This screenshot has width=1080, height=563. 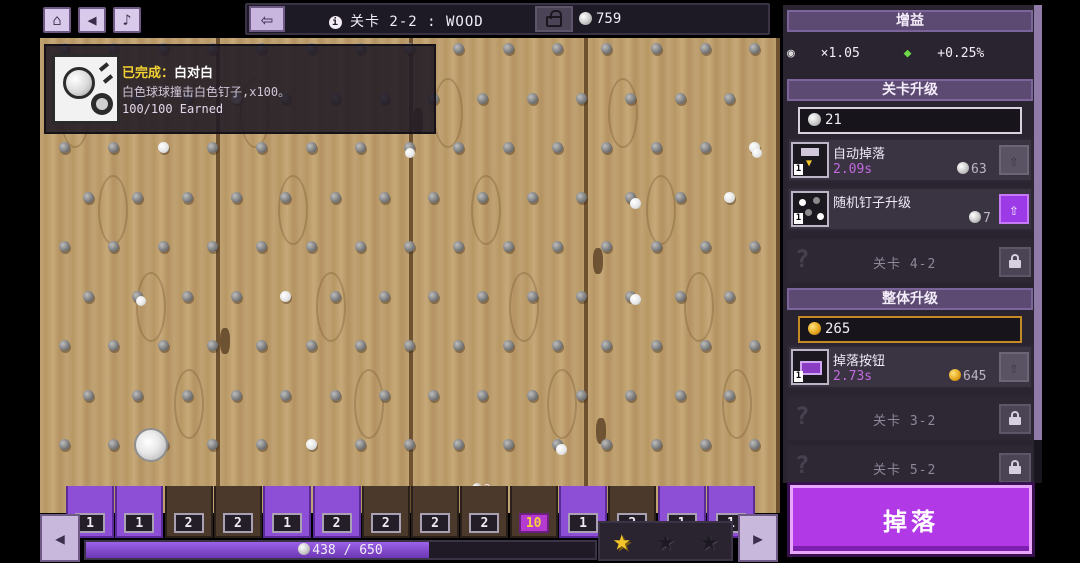 I want to click on arrow-up-icon: ⇧, so click(x=1014, y=367).